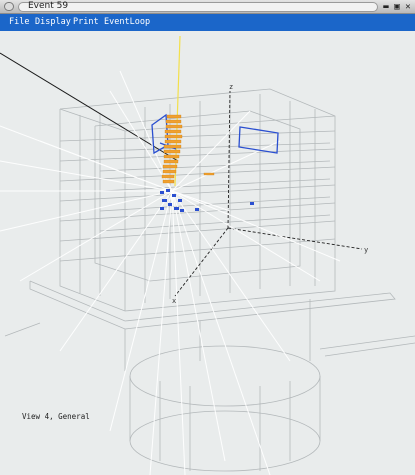 The height and width of the screenshot is (475, 415). Describe the element at coordinates (386, 7) in the screenshot. I see `minimize-icon: ▬` at that location.